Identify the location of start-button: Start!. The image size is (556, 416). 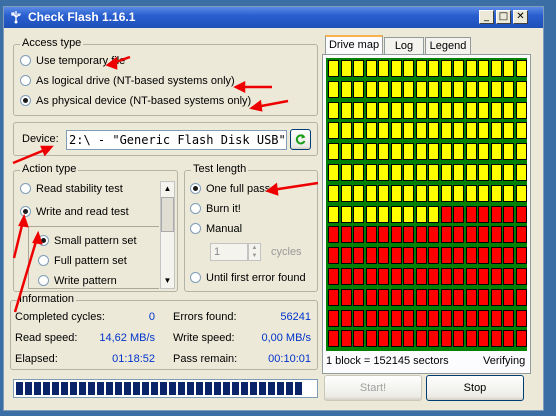
(373, 388).